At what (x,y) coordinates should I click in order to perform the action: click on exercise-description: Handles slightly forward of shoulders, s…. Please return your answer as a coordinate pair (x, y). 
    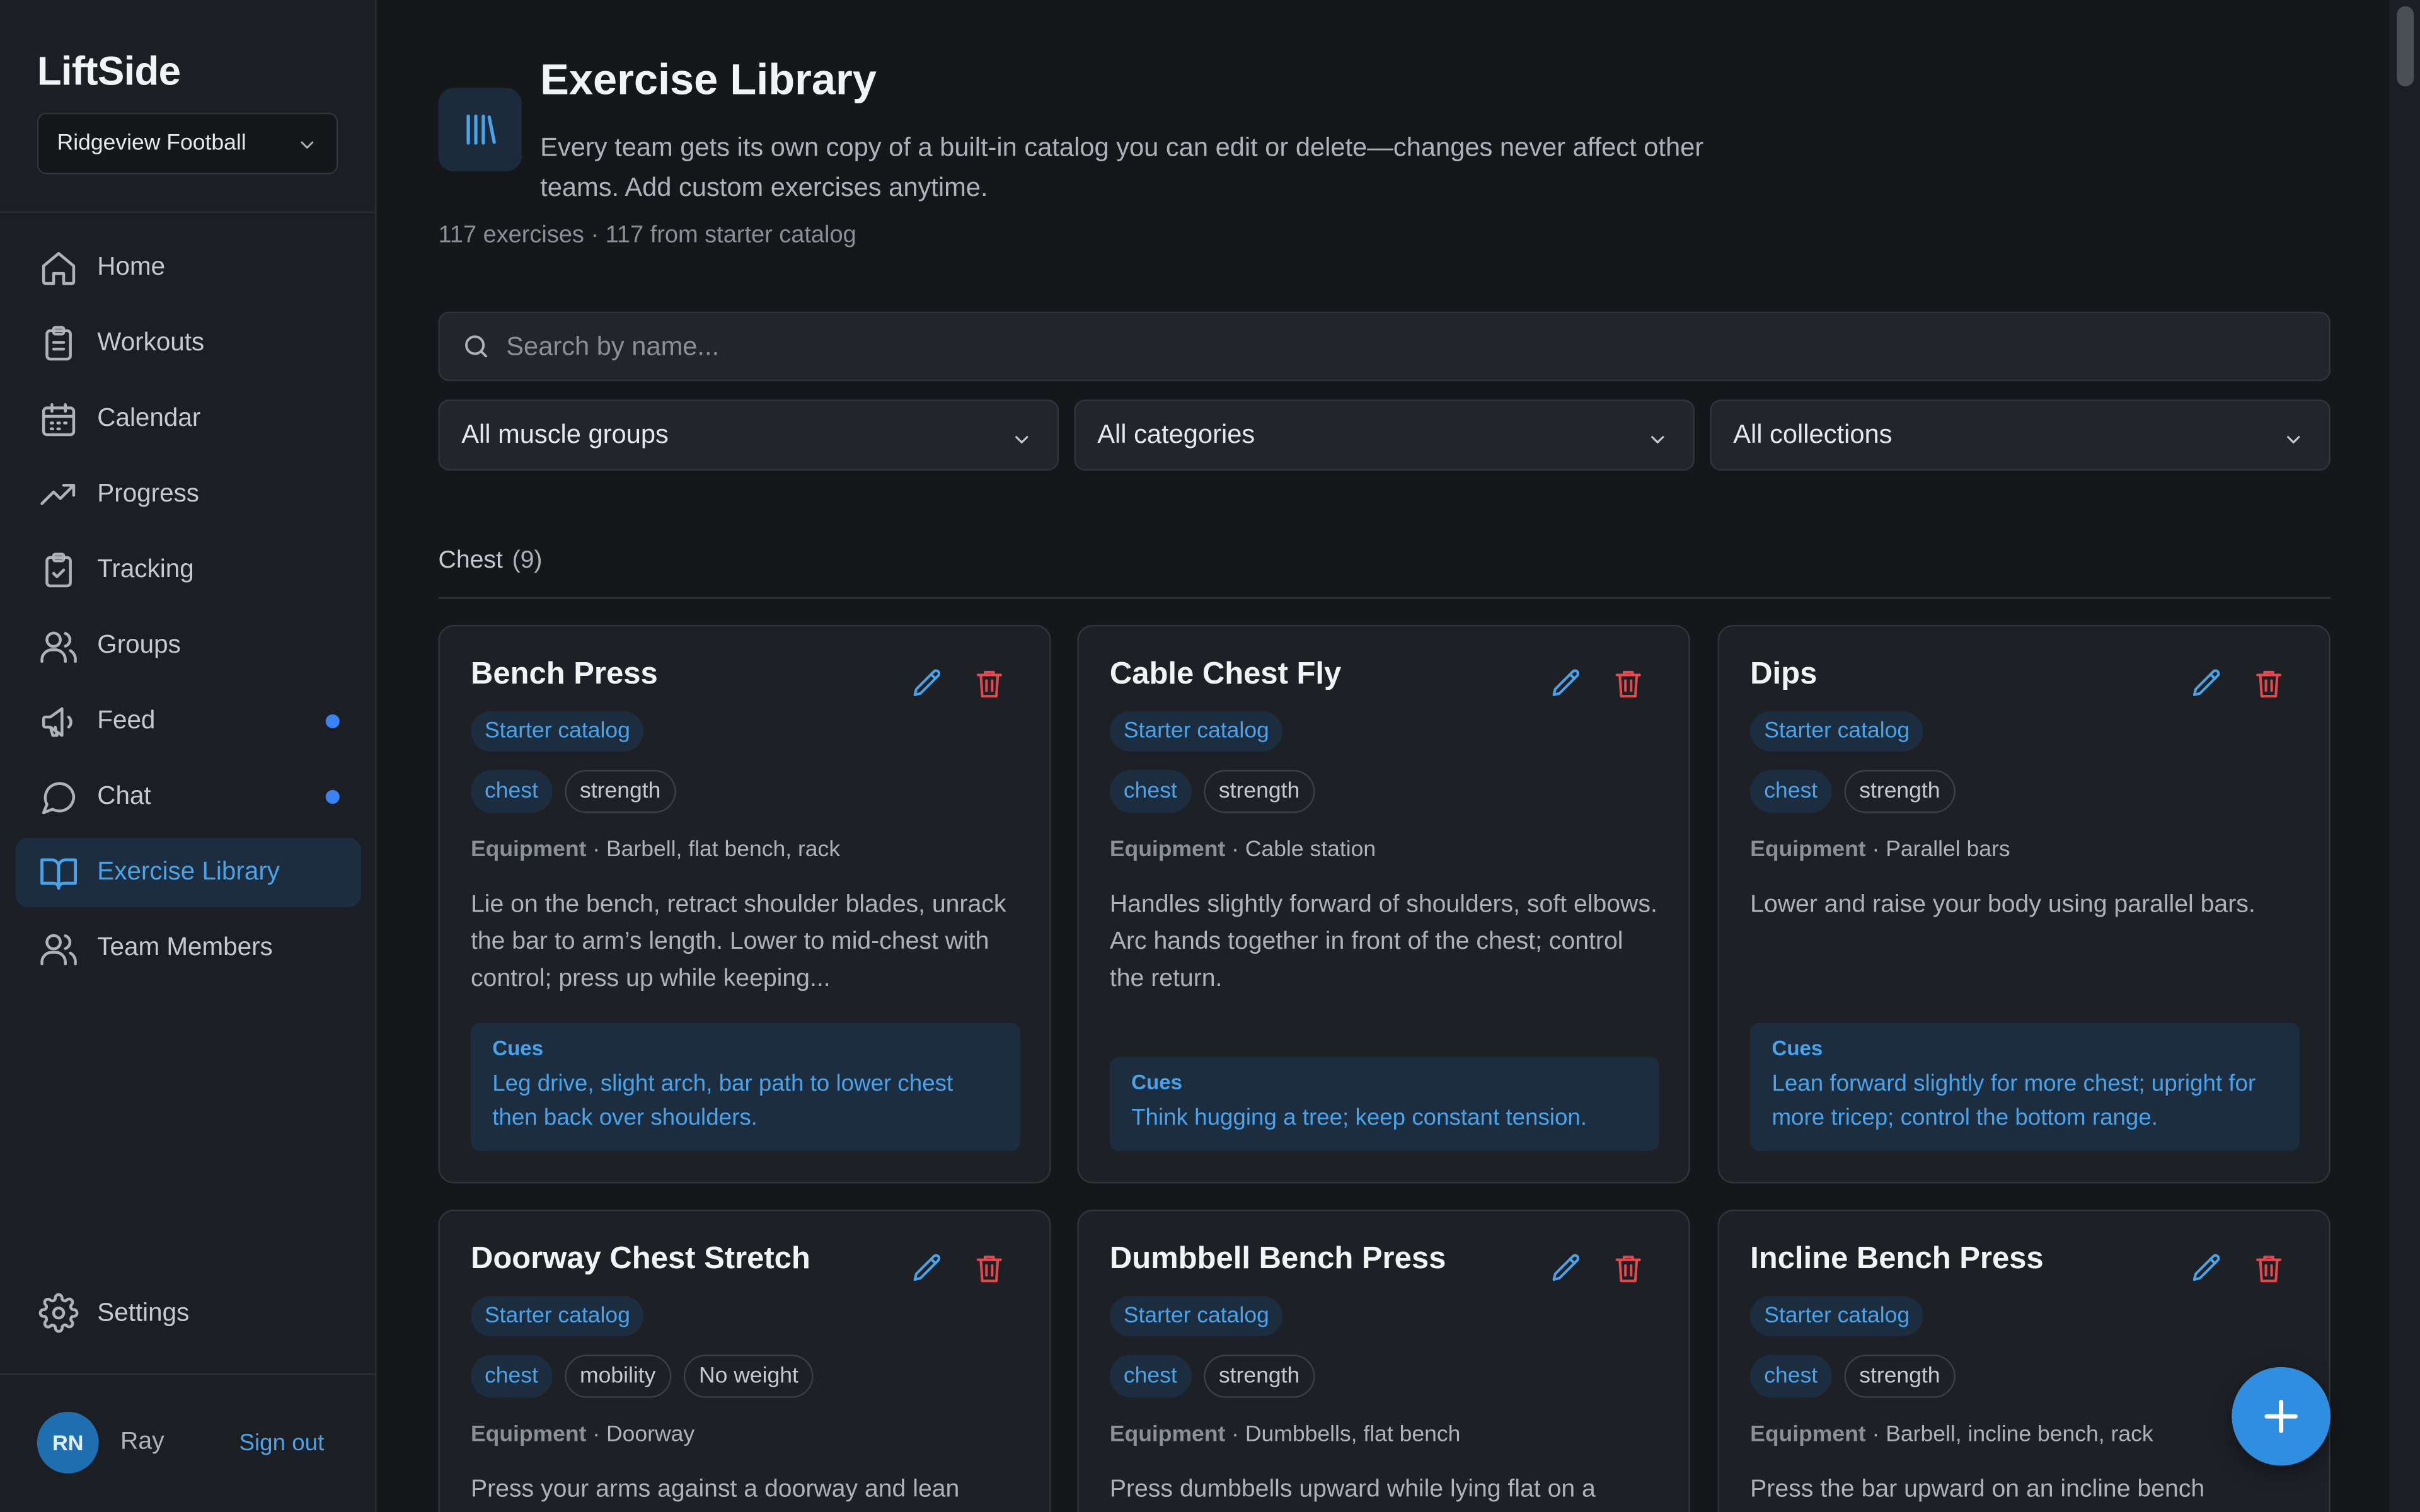
    Looking at the image, I should click on (1383, 941).